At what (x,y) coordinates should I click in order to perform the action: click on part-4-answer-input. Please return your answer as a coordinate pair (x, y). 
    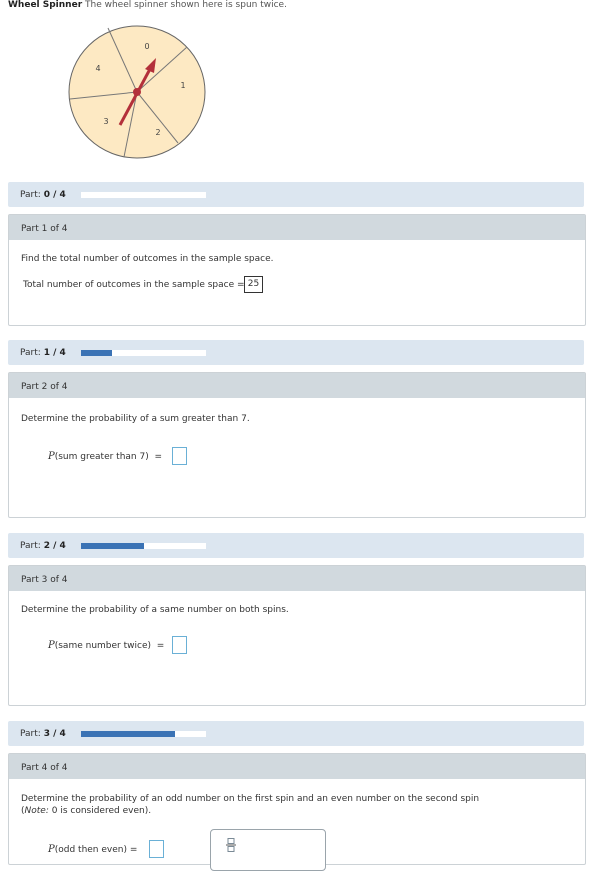
    Looking at the image, I should click on (156, 849).